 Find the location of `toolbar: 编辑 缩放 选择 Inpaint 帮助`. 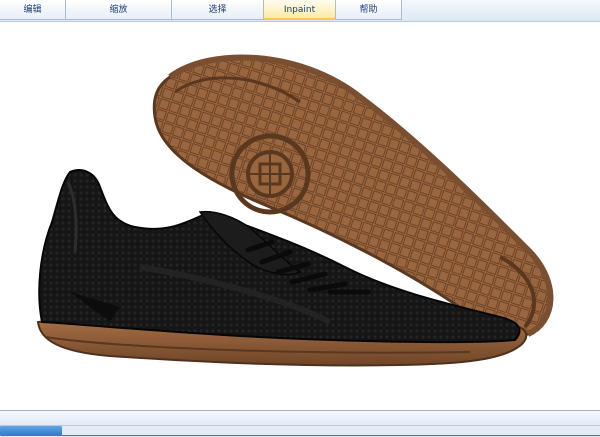

toolbar: 编辑 缩放 选择 Inpaint 帮助 is located at coordinates (300, 11).